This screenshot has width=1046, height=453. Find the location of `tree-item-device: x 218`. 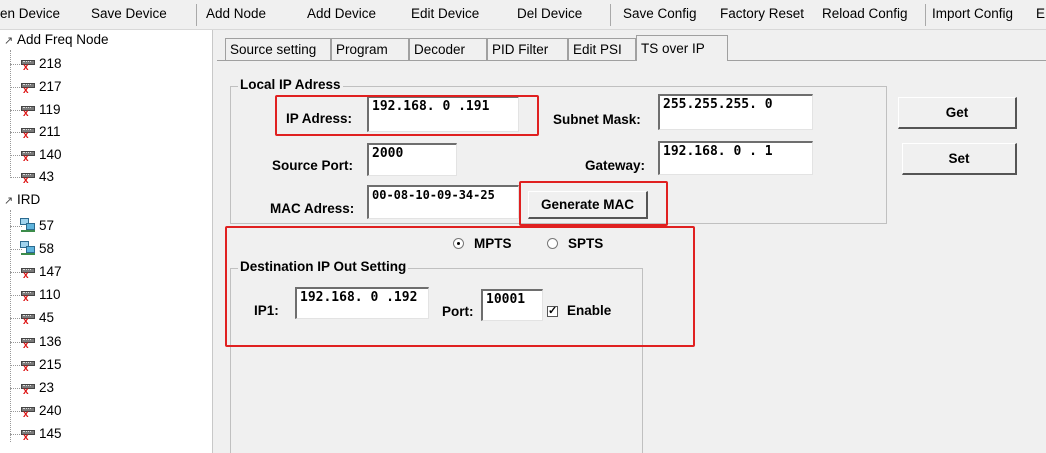

tree-item-device: x 218 is located at coordinates (41, 64).